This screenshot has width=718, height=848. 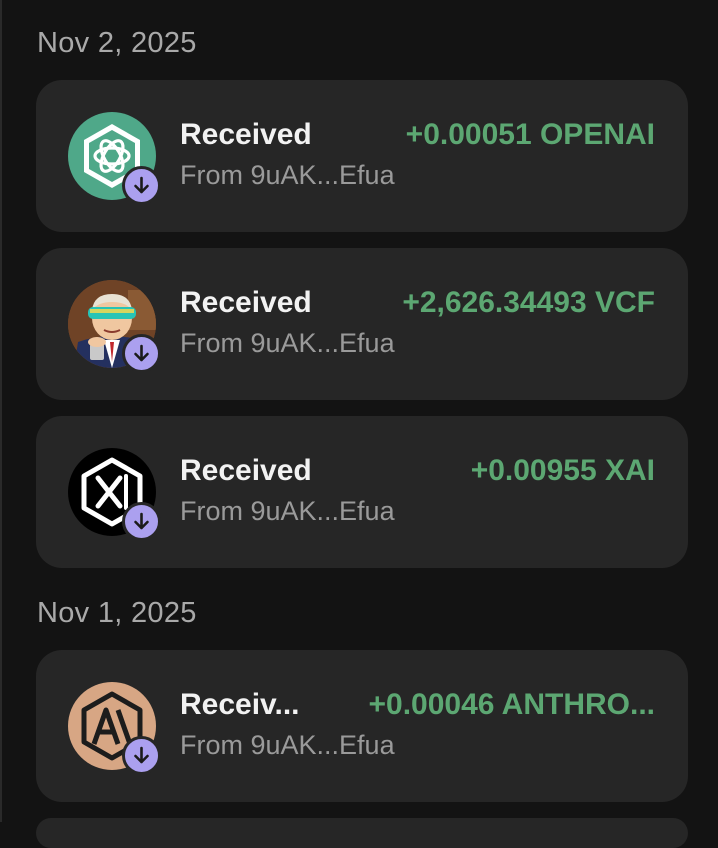 I want to click on date-header: Nov 2, 2025, so click(x=117, y=43).